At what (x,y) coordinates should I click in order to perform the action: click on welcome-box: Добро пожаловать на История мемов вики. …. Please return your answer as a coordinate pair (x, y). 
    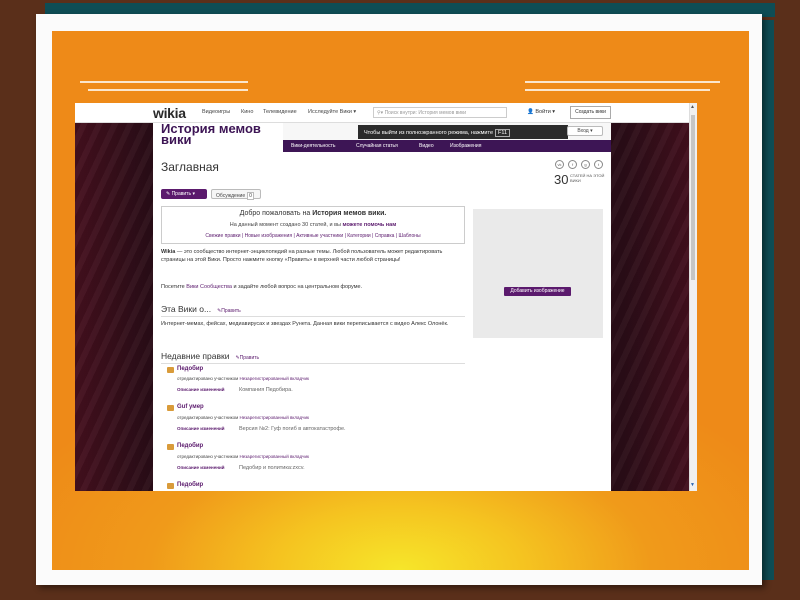
    Looking at the image, I should click on (313, 225).